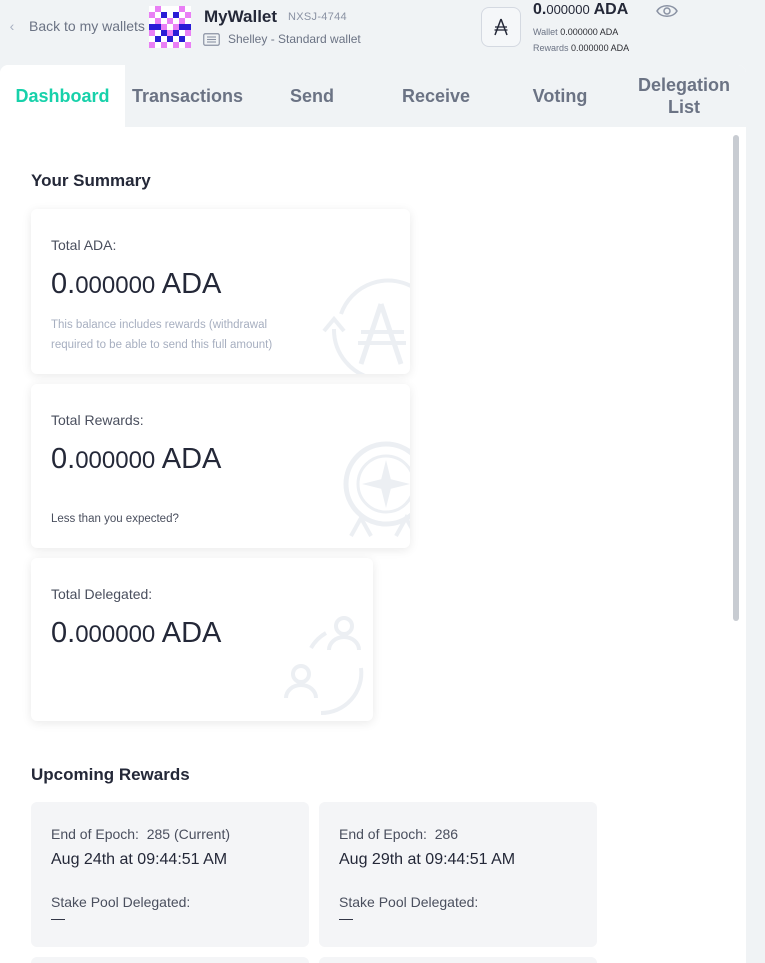  What do you see at coordinates (12, 26) in the screenshot?
I see `chevron-left-icon: ‹` at bounding box center [12, 26].